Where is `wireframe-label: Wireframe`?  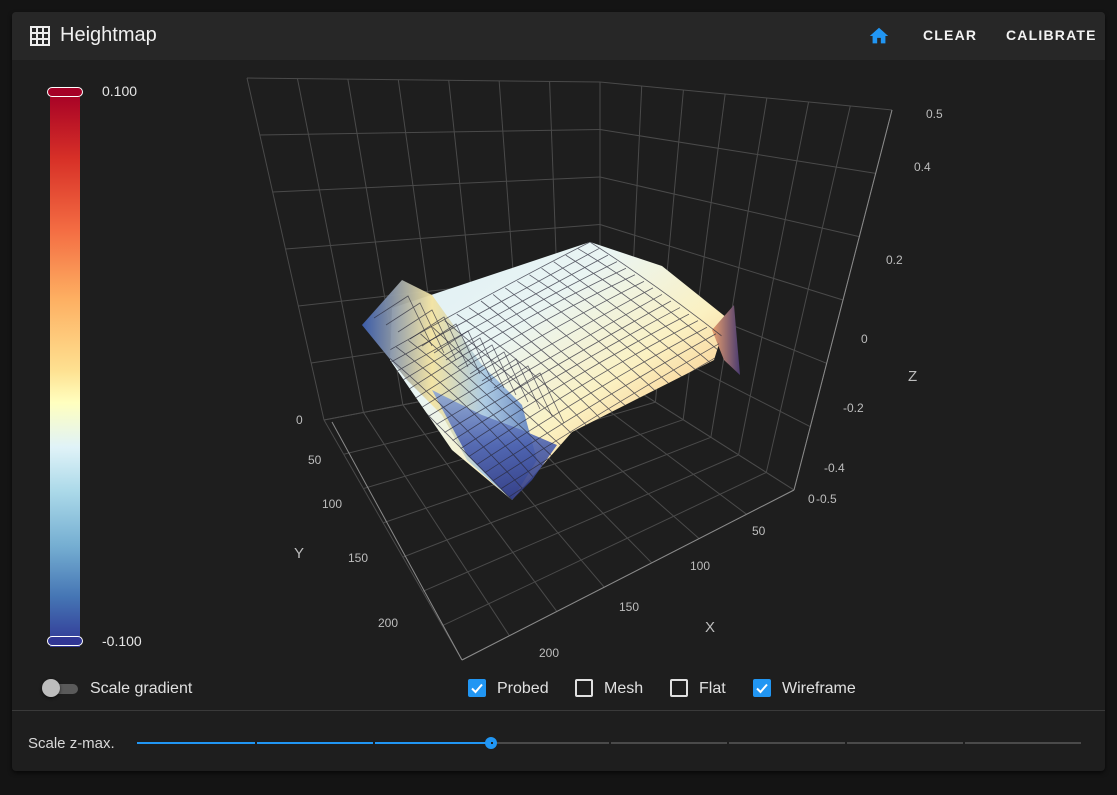 wireframe-label: Wireframe is located at coordinates (819, 688).